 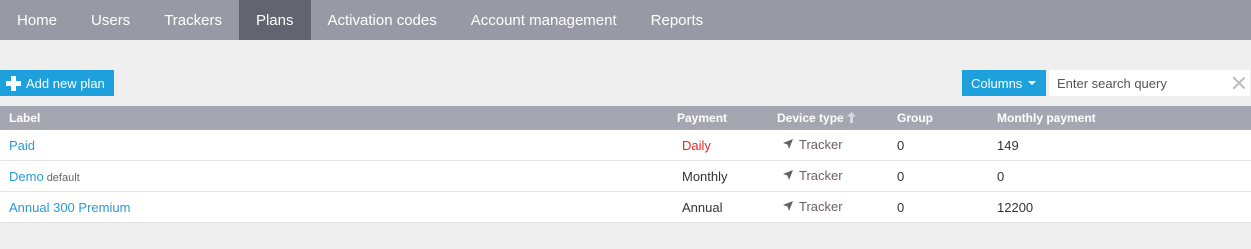 I want to click on plan-link: Annual 300 Premium, so click(x=69, y=207).